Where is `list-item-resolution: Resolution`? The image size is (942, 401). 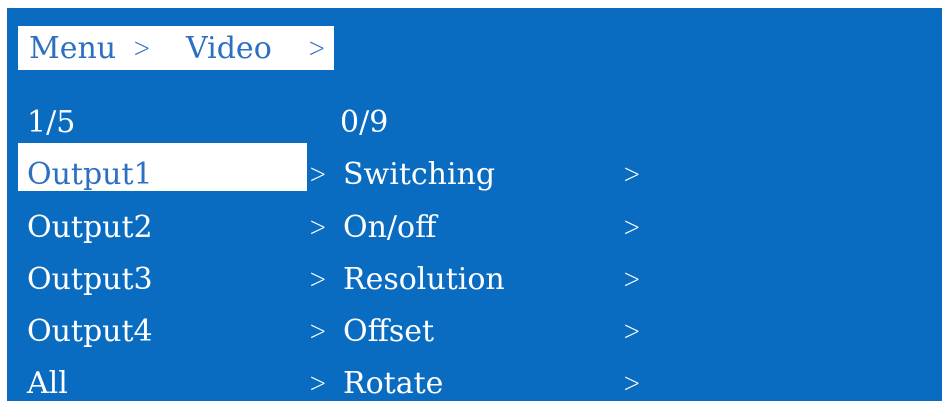 list-item-resolution: Resolution is located at coordinates (424, 280).